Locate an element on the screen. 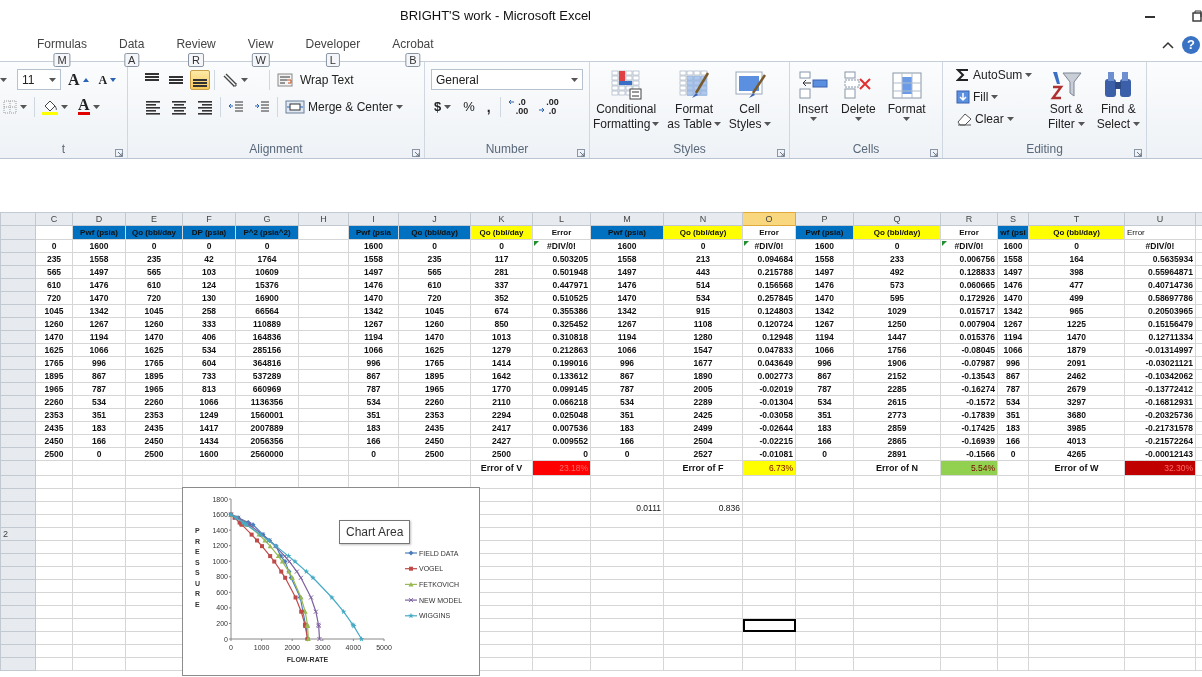 The height and width of the screenshot is (677, 1202). table-cell: 534 is located at coordinates (1013, 402).